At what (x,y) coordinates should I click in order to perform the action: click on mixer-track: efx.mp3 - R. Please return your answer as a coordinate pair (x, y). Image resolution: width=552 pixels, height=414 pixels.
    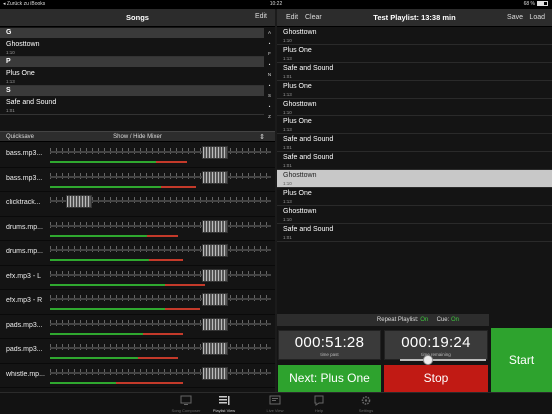
    Looking at the image, I should click on (137, 302).